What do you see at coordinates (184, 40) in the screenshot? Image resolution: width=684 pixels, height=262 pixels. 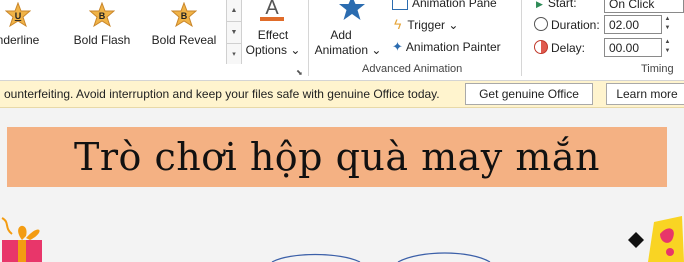 I see `bold-reveal-label: Bold Reveal` at bounding box center [184, 40].